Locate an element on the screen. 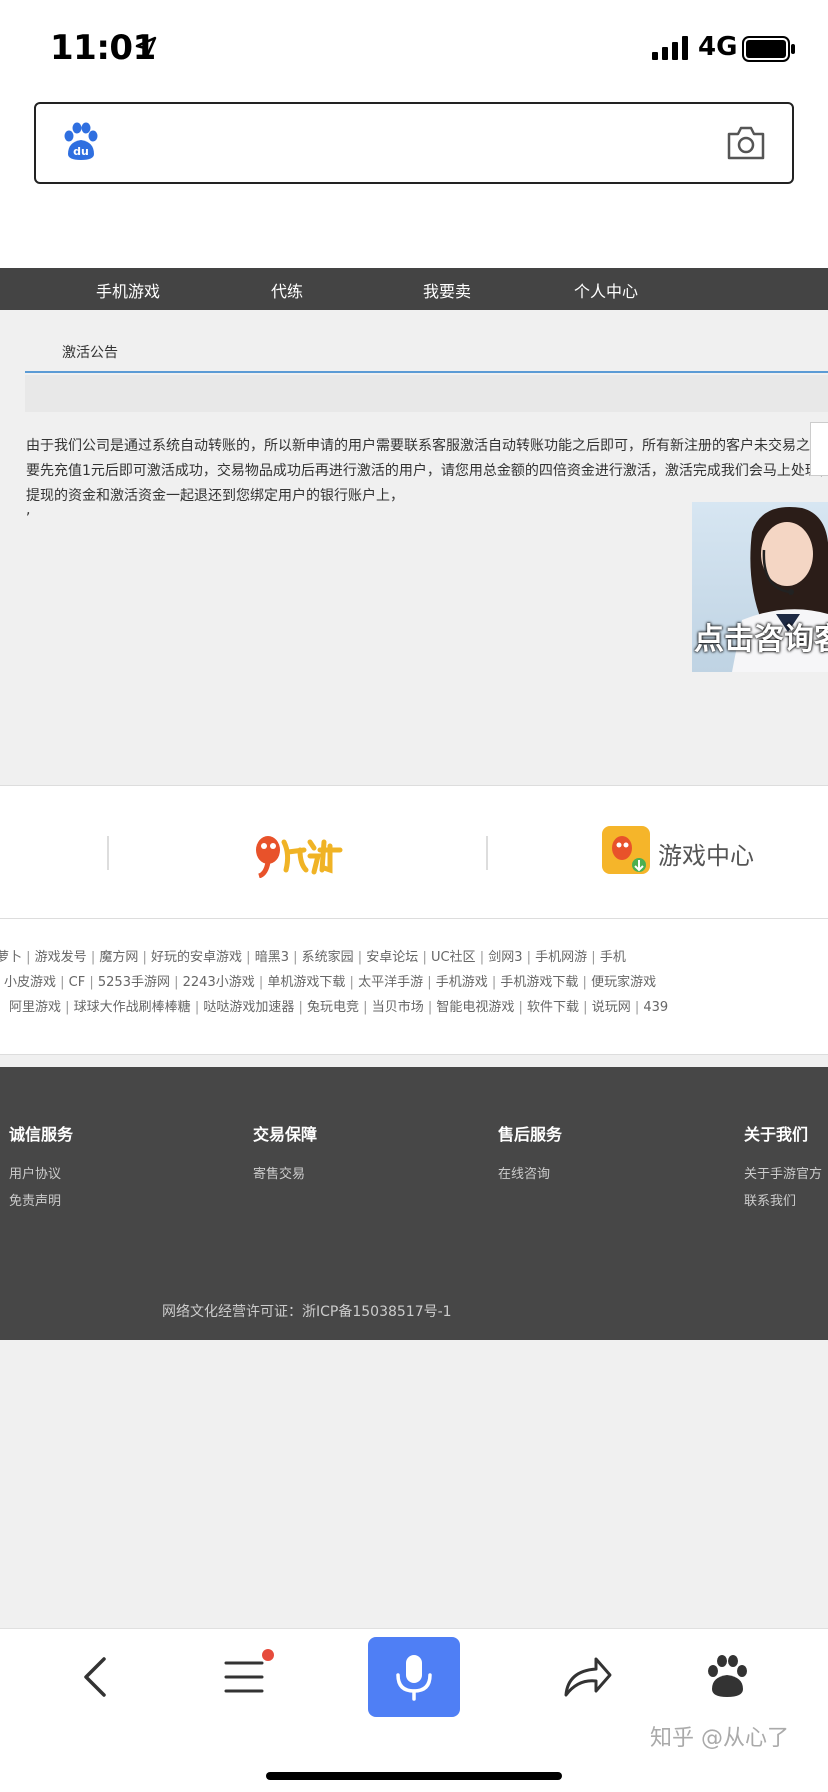  friend-link: 好玩的安卓游戏 is located at coordinates (196, 957).